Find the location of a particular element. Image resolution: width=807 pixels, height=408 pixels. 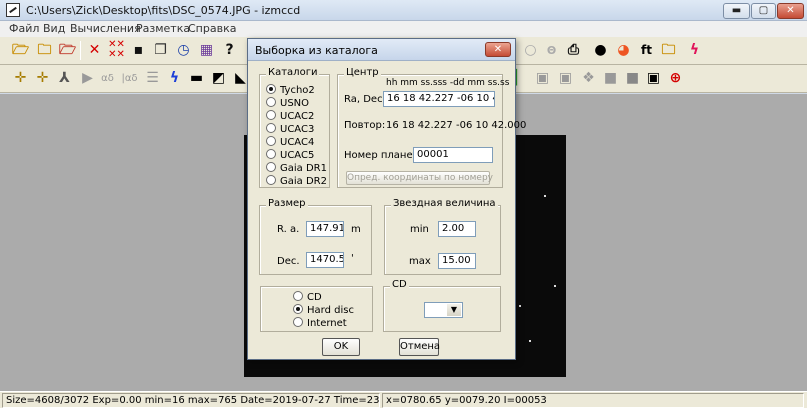

ft-text-icon: ft is located at coordinates (646, 50).